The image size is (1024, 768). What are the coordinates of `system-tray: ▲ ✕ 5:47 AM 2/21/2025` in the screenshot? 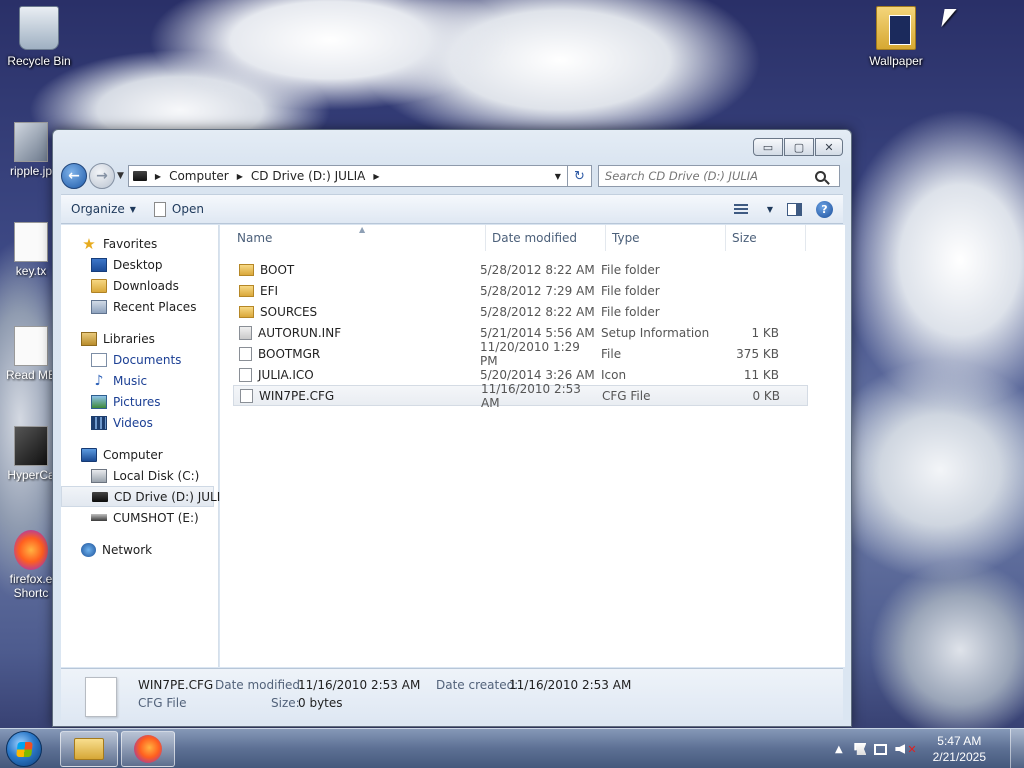 It's located at (910, 748).